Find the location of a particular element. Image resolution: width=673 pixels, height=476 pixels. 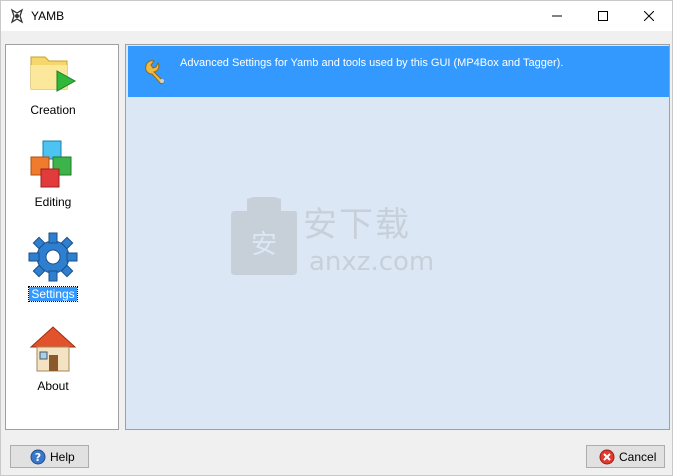

sidebar: Creation Editing Settings About is located at coordinates (62, 237).